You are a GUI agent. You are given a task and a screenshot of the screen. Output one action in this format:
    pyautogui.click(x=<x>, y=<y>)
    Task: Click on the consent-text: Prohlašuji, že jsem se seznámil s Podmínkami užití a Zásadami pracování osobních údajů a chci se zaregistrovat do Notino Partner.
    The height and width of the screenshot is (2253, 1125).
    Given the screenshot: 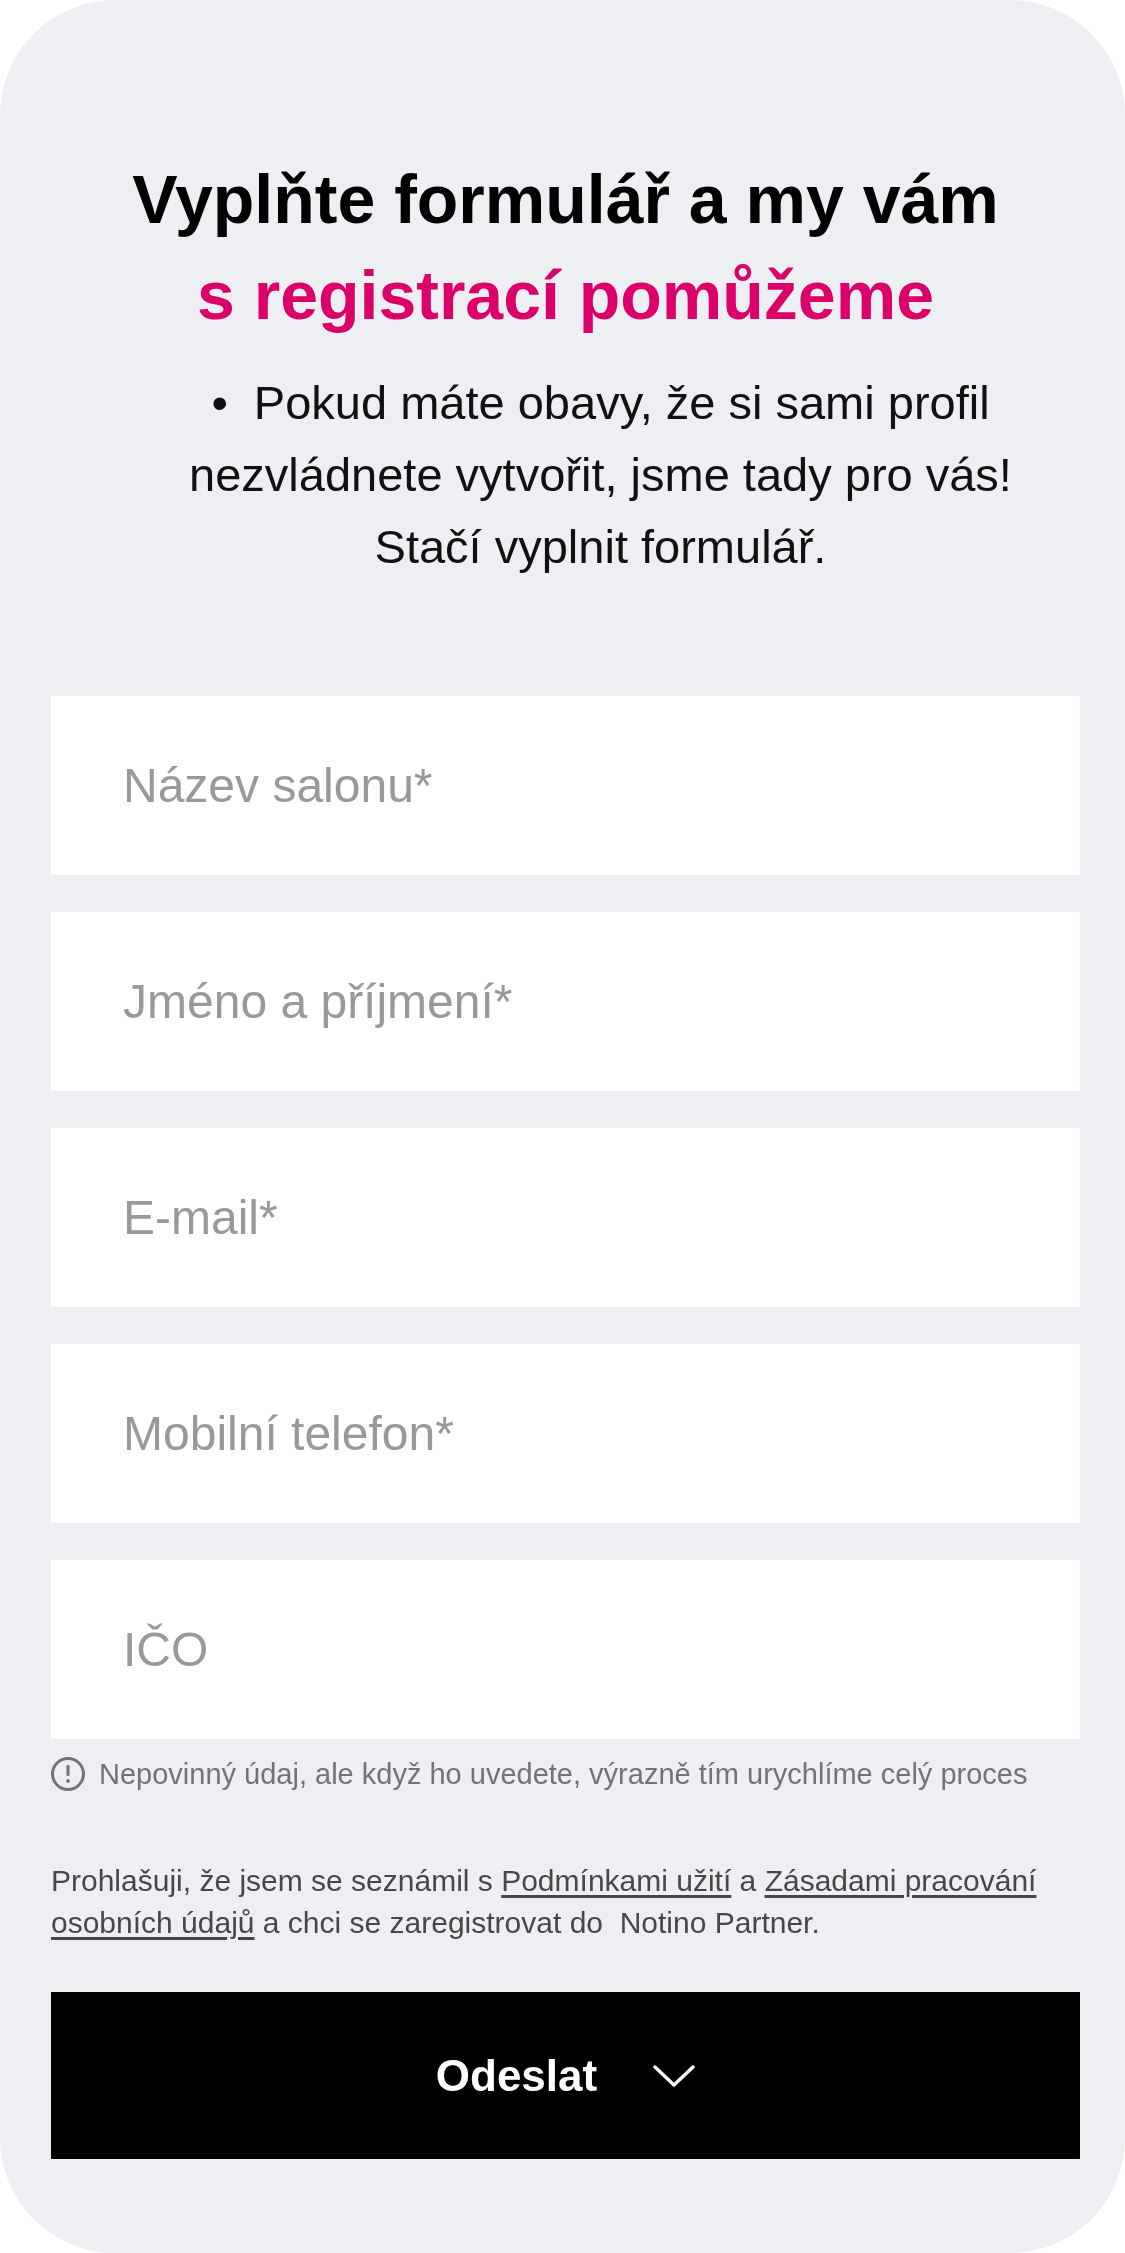 What is the action you would take?
    pyautogui.click(x=544, y=1902)
    